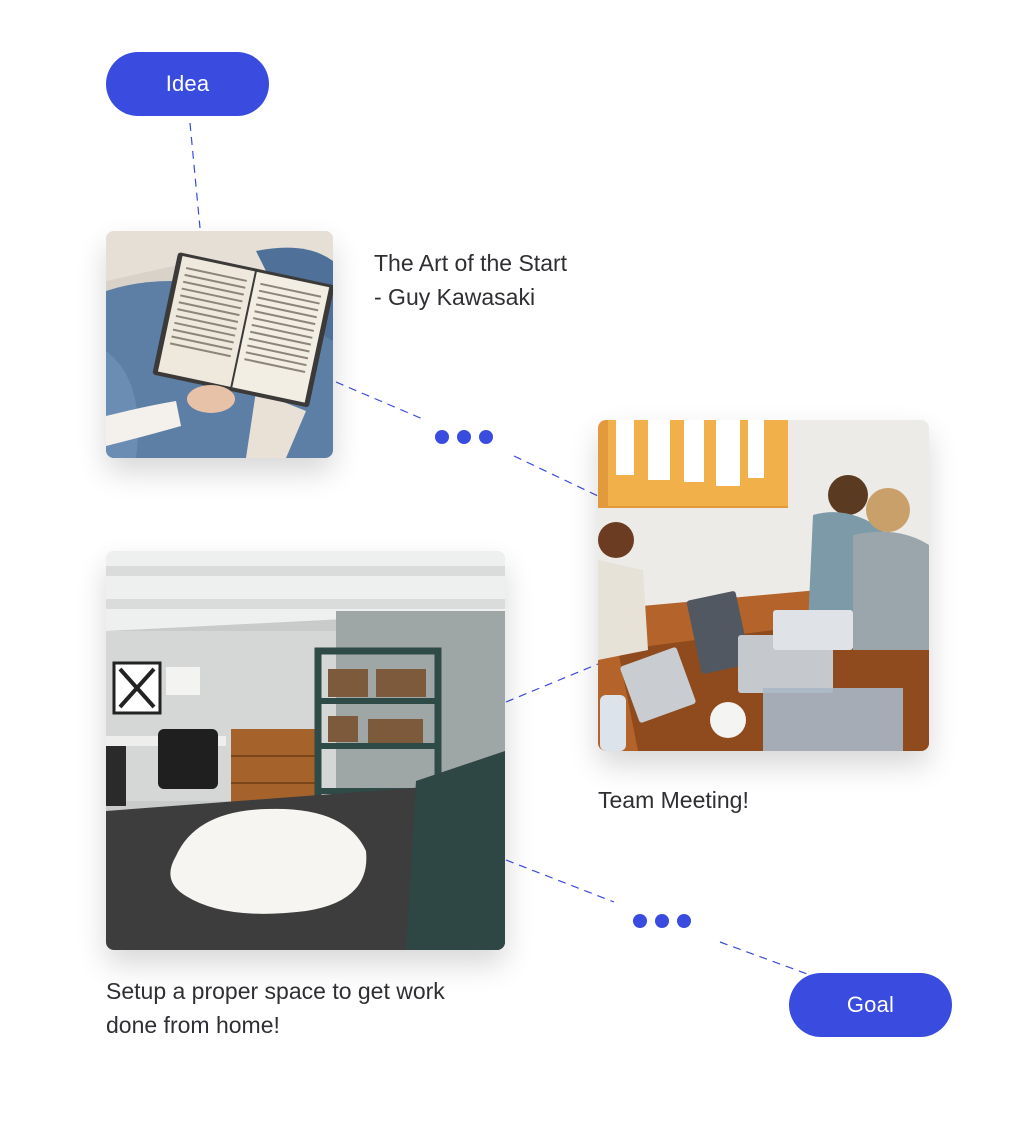 The width and height of the screenshot is (1010, 1148). I want to click on team-meeting-photo, so click(763, 585).